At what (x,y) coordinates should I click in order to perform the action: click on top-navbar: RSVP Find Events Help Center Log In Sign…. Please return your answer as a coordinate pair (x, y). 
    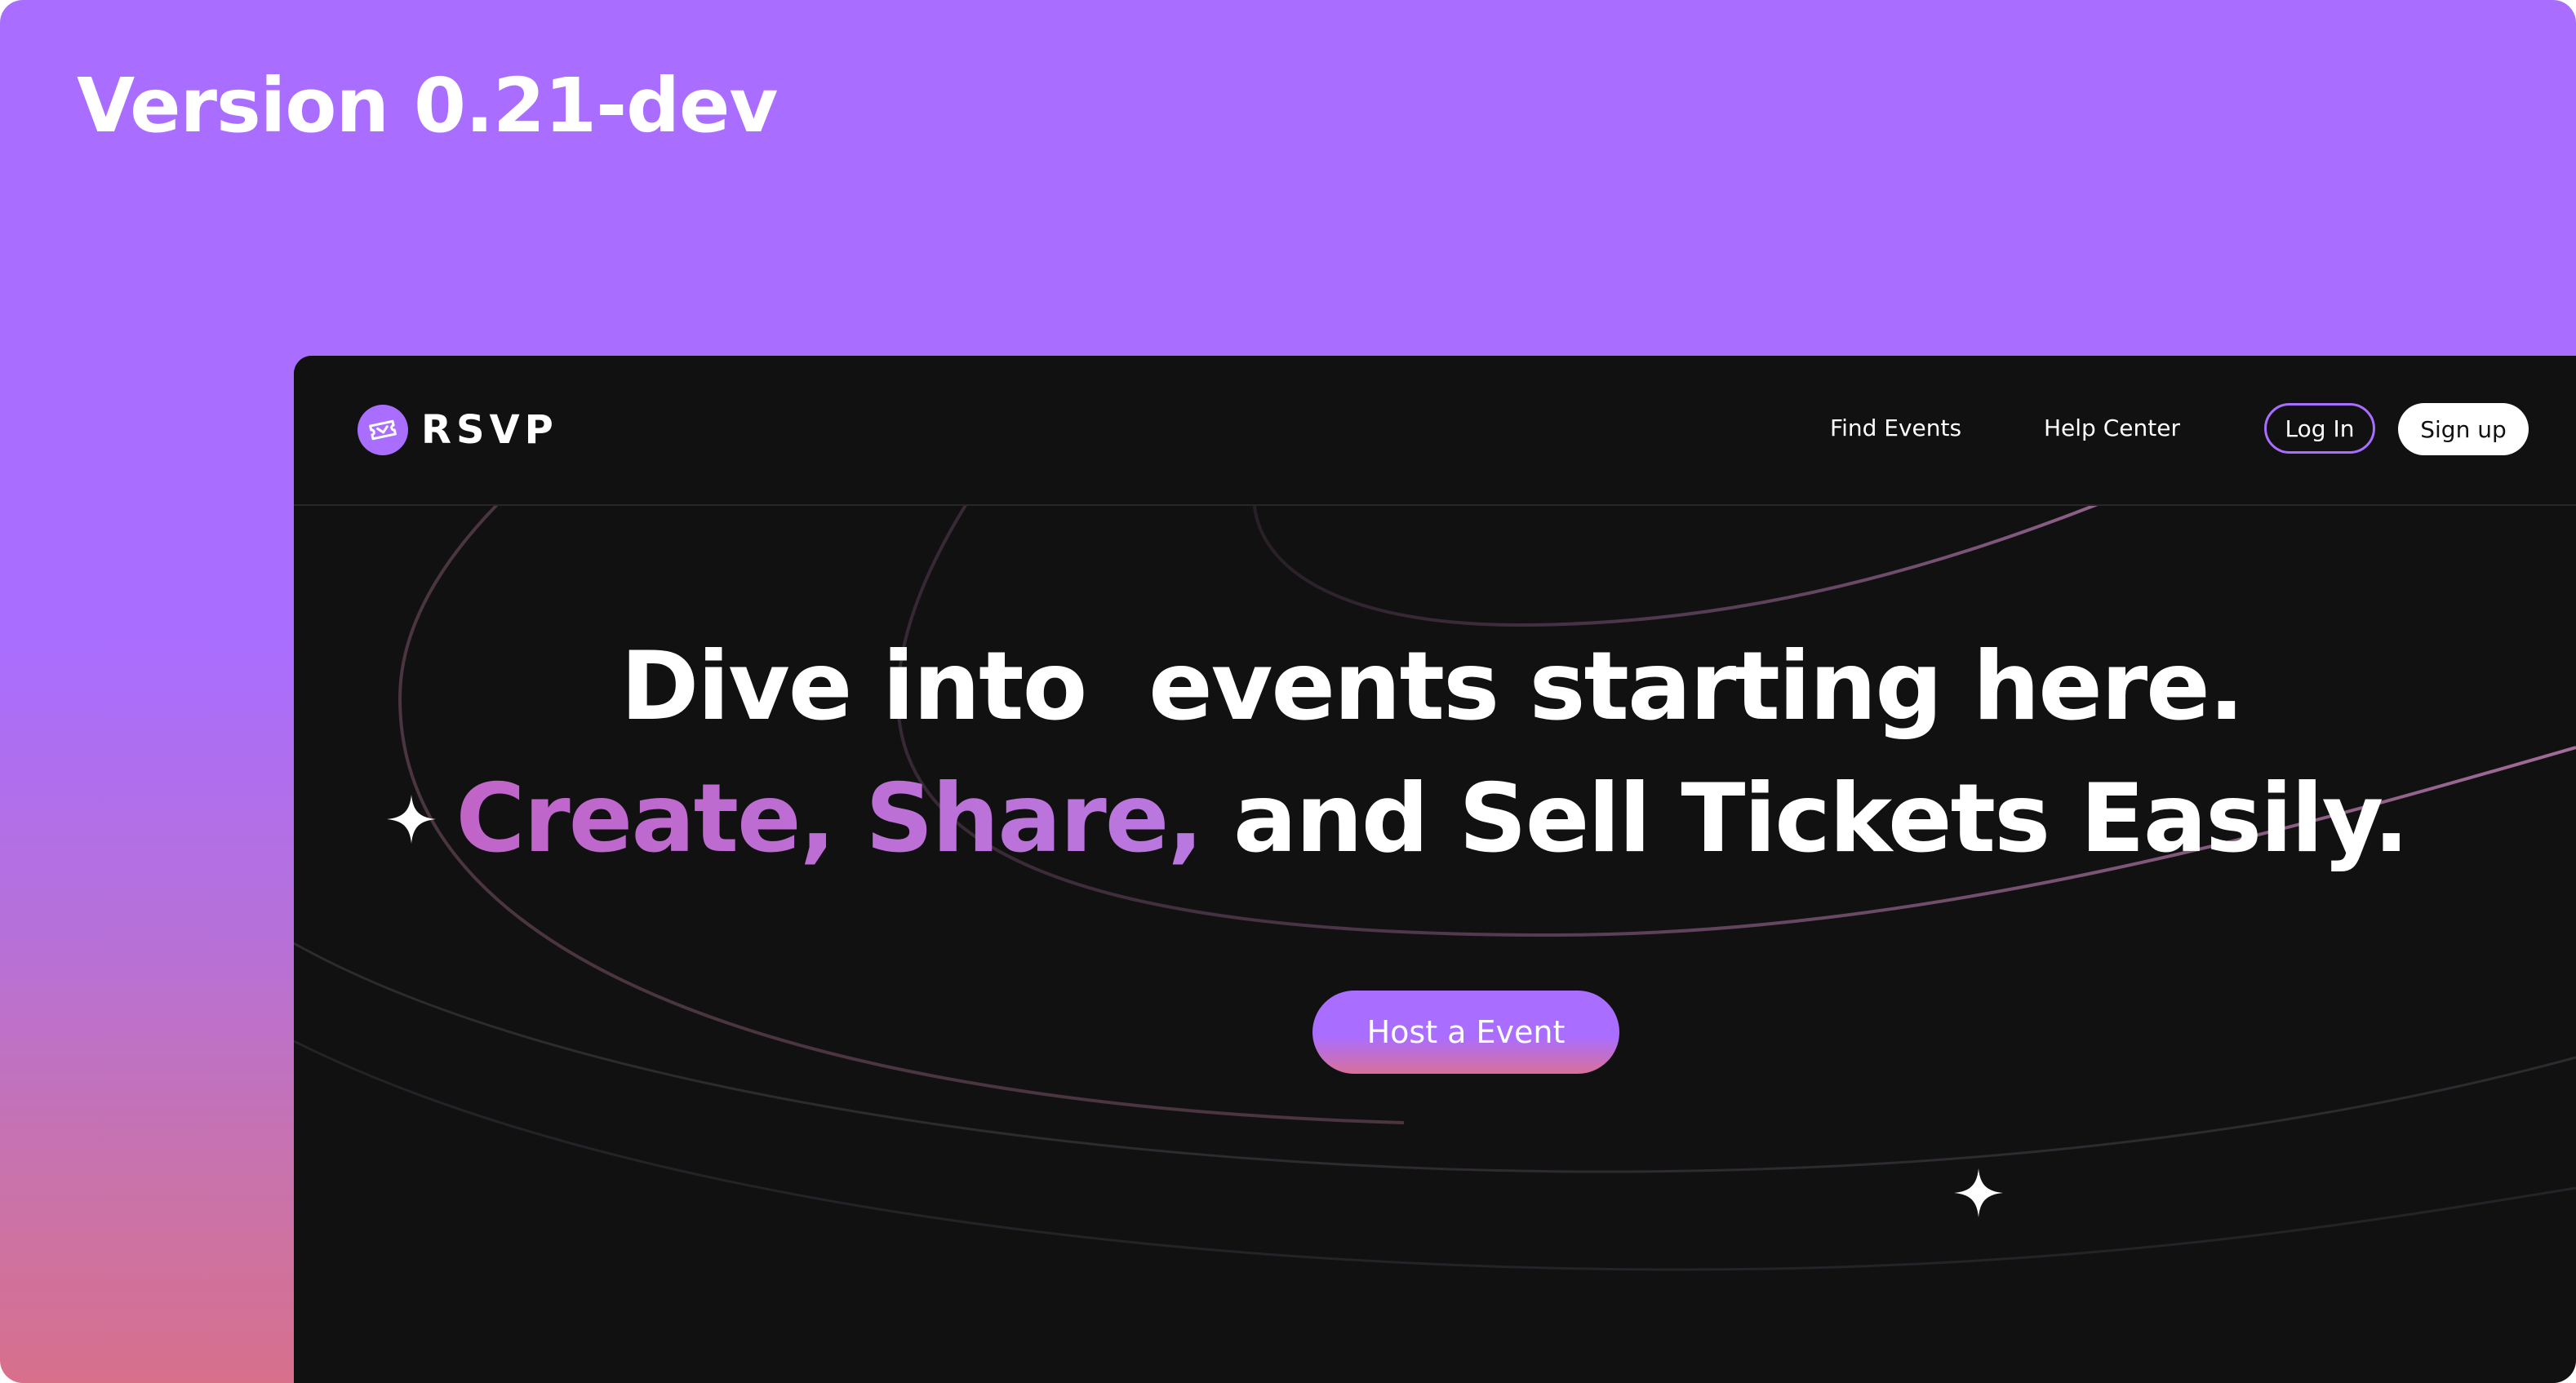
    Looking at the image, I should click on (1435, 431).